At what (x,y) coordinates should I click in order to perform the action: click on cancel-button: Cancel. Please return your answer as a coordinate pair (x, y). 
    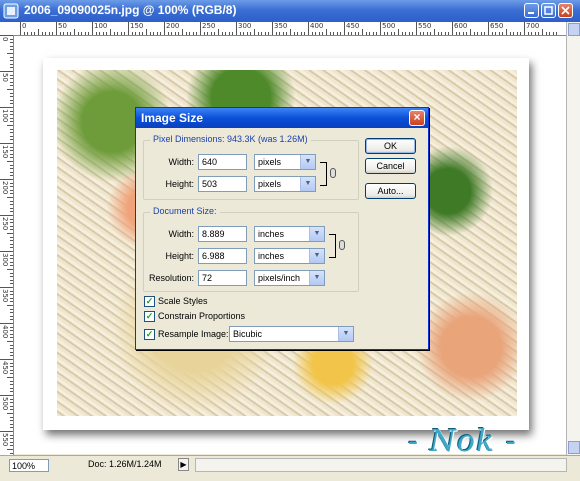
    Looking at the image, I should click on (390, 166).